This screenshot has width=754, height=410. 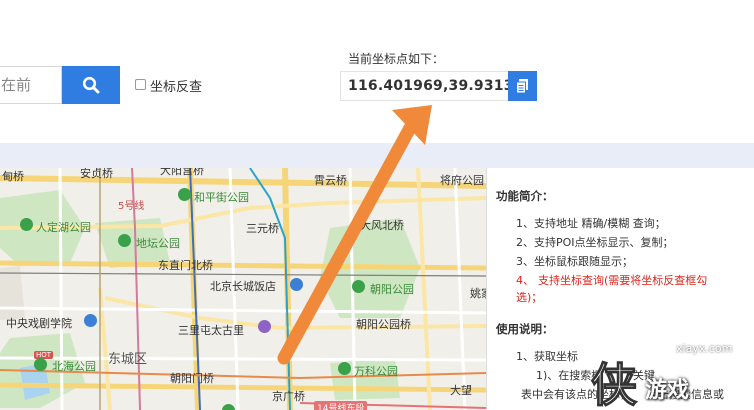 What do you see at coordinates (63, 227) in the screenshot?
I see `map-label: 人定湖公园` at bounding box center [63, 227].